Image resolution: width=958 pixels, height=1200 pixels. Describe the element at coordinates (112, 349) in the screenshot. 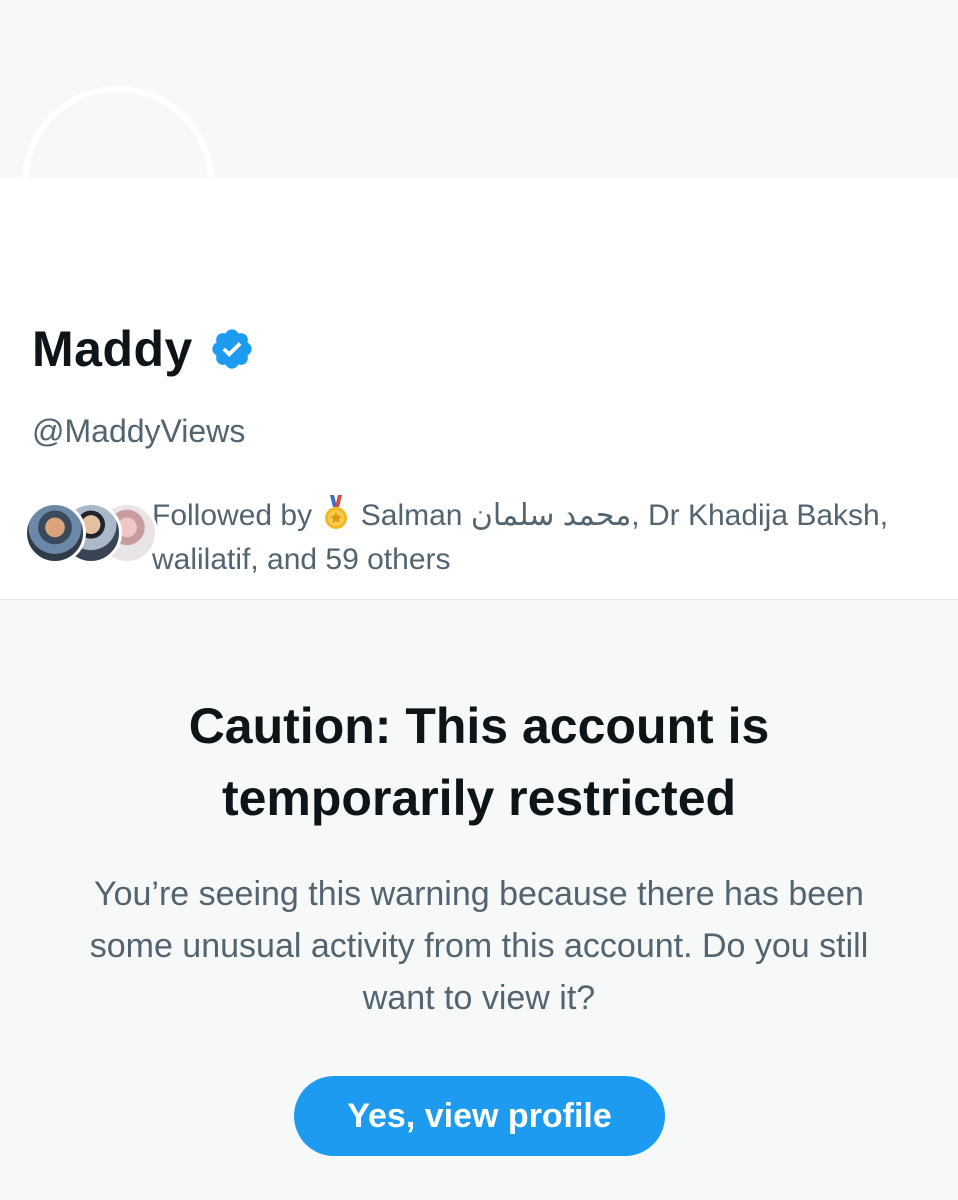

I see `display-name: Maddy` at that location.